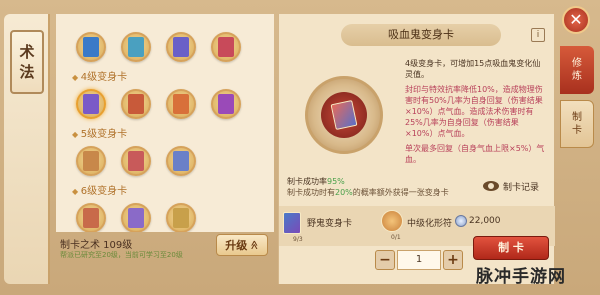 This screenshot has width=600, height=295. I want to click on ghost-card-icon, so click(292, 223).